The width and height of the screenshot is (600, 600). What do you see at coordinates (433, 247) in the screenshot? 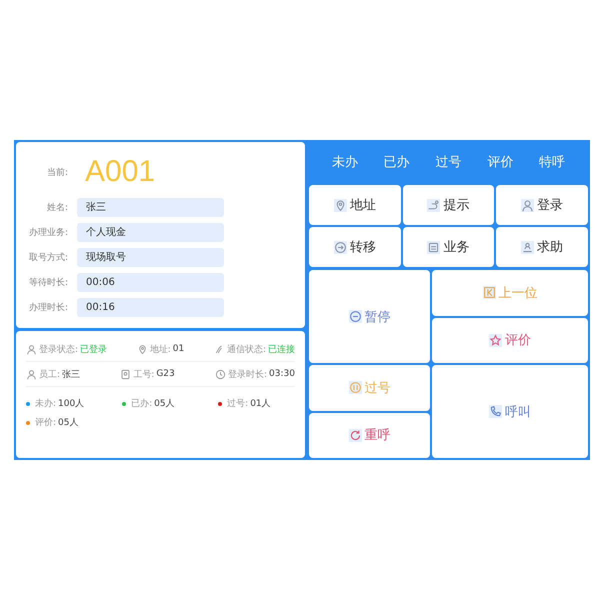
I see `document-icon` at bounding box center [433, 247].